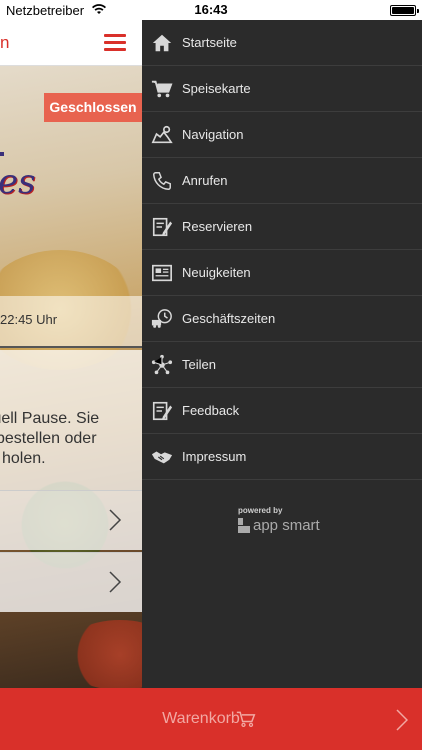 This screenshot has height=750, width=422. I want to click on menu-item-reservieren: Reservieren, so click(282, 227).